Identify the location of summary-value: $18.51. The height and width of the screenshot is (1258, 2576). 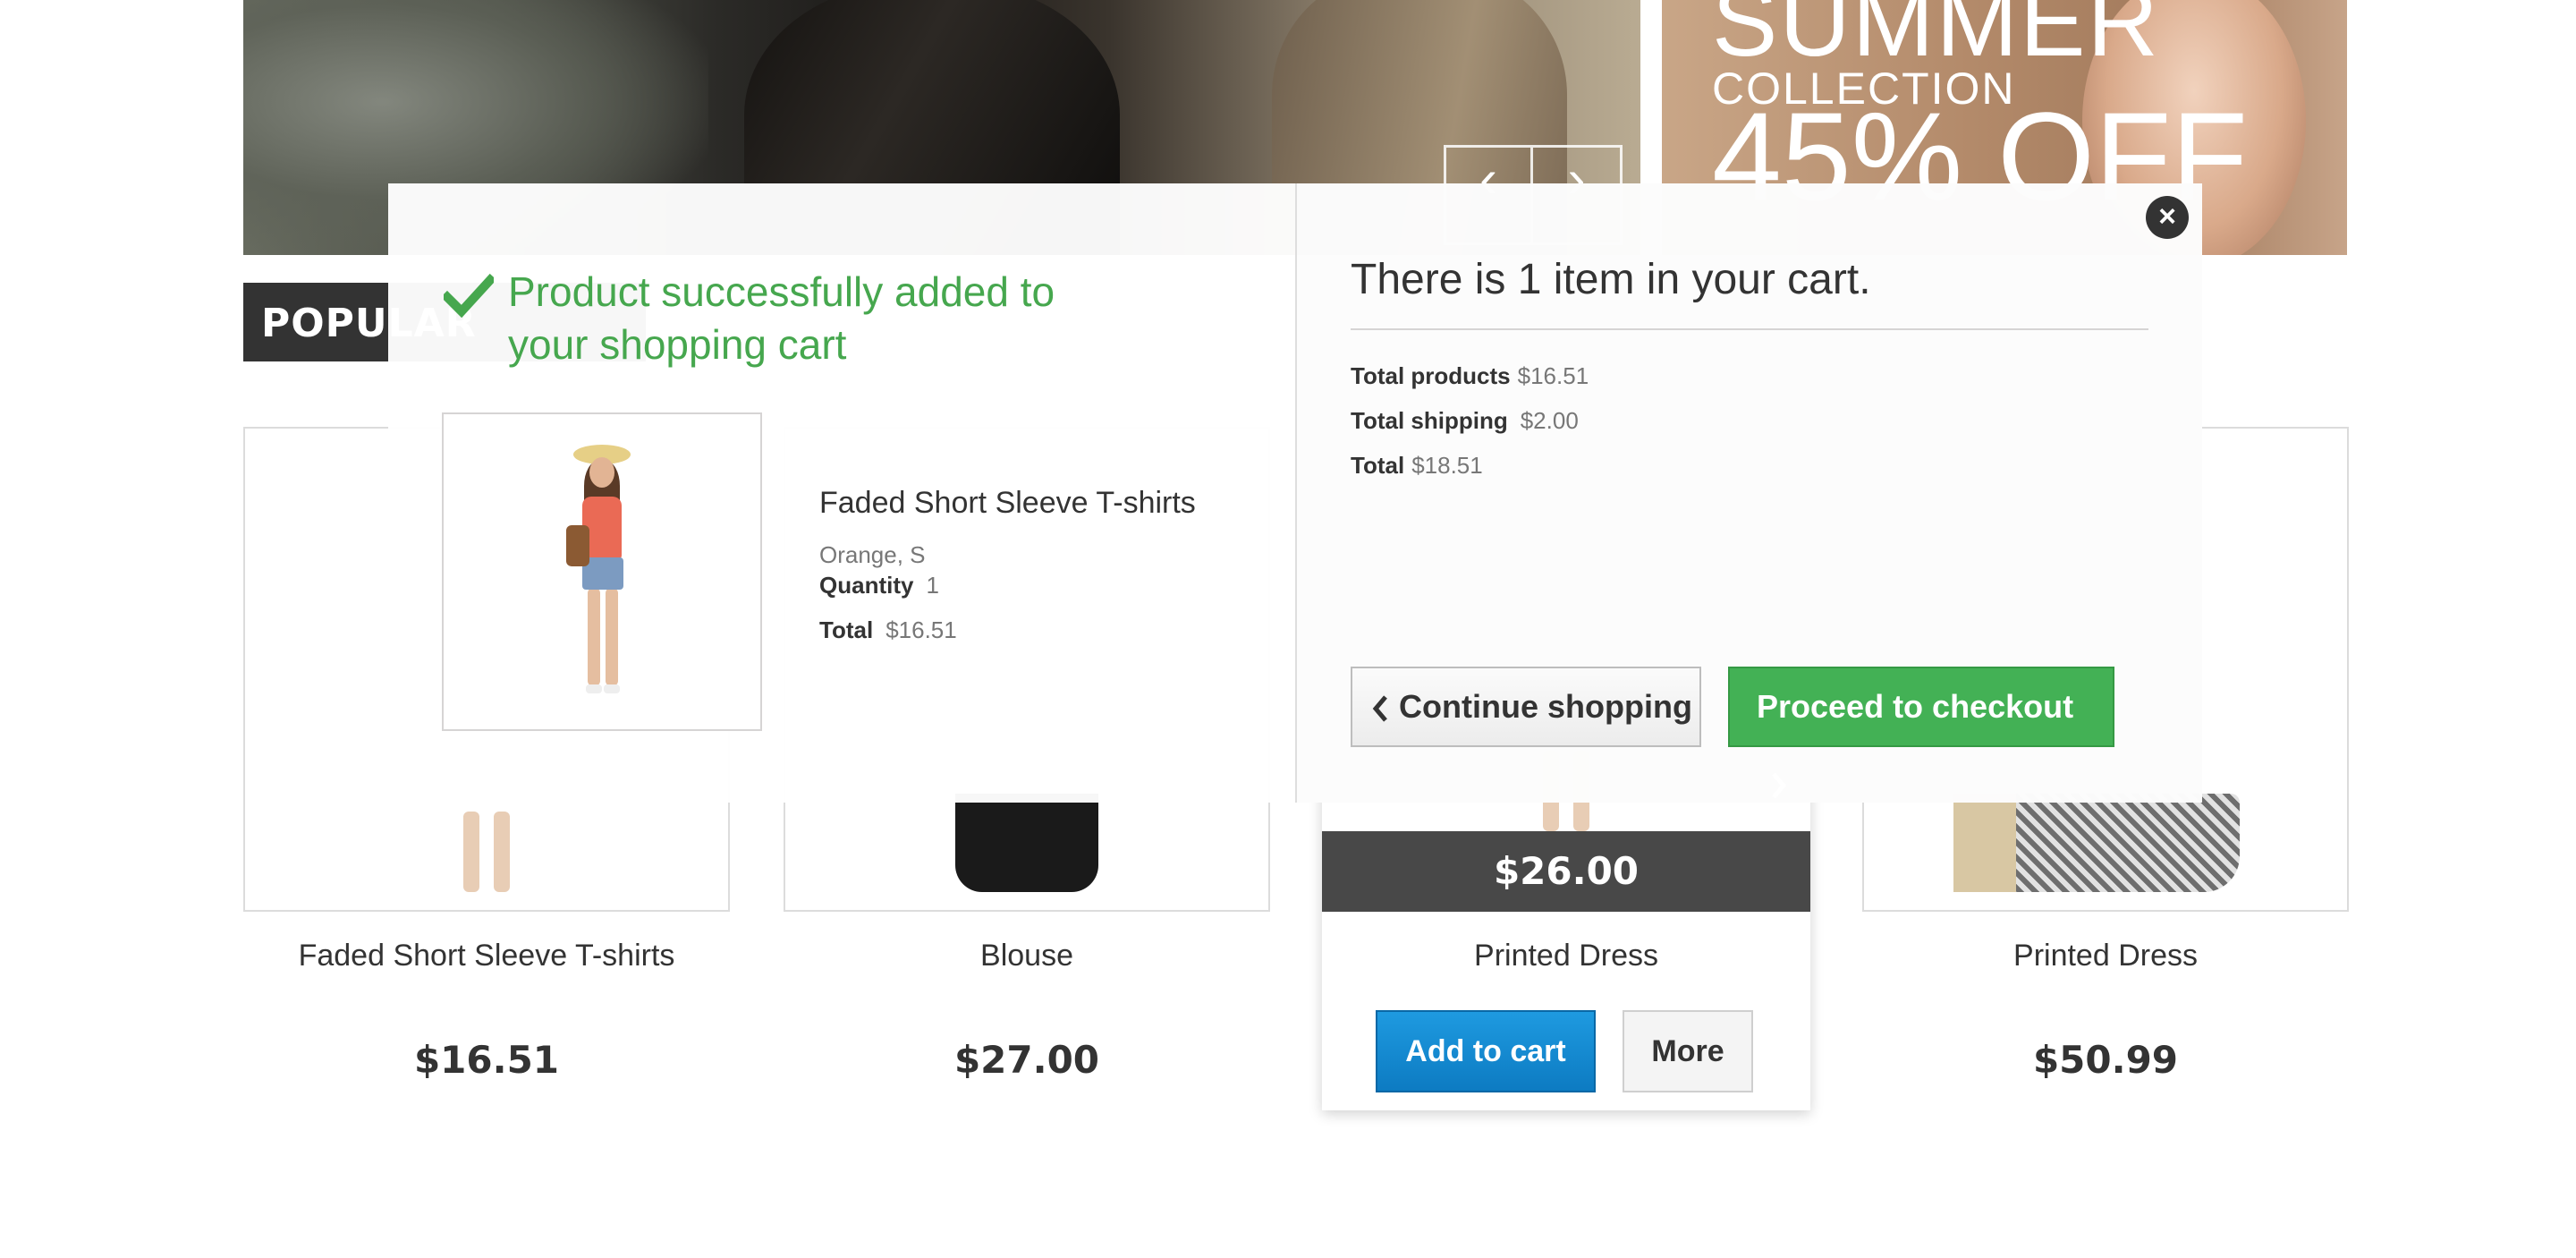
(1447, 465).